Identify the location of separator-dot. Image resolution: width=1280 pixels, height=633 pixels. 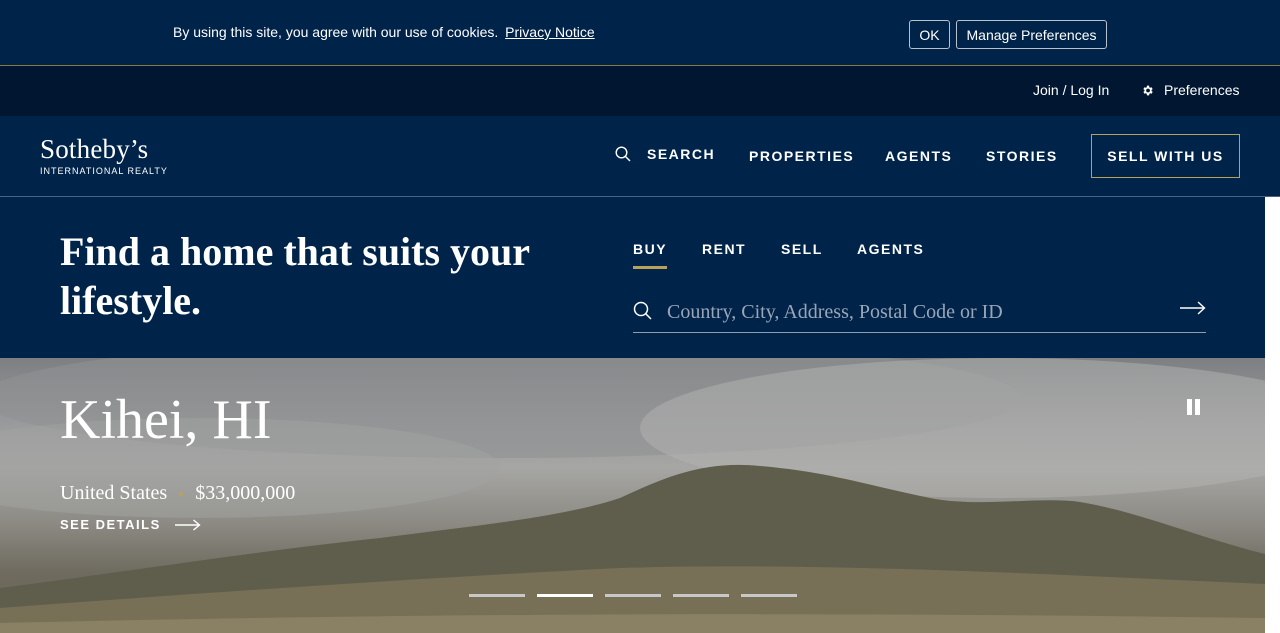
(181, 493).